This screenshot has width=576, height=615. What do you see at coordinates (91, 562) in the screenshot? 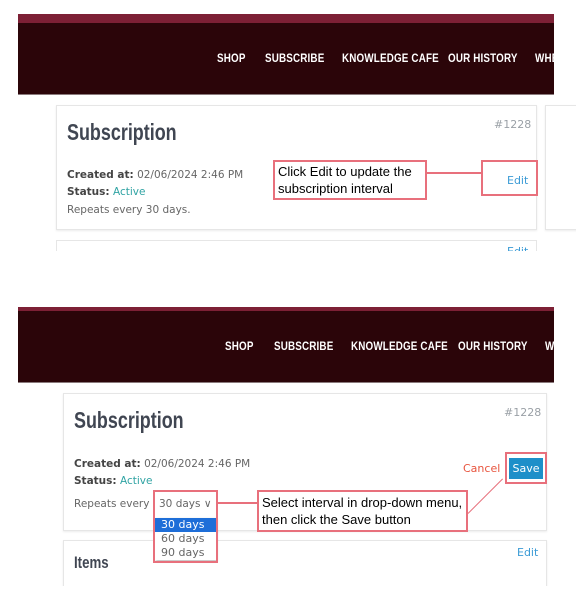
I see `items-title: Items` at bounding box center [91, 562].